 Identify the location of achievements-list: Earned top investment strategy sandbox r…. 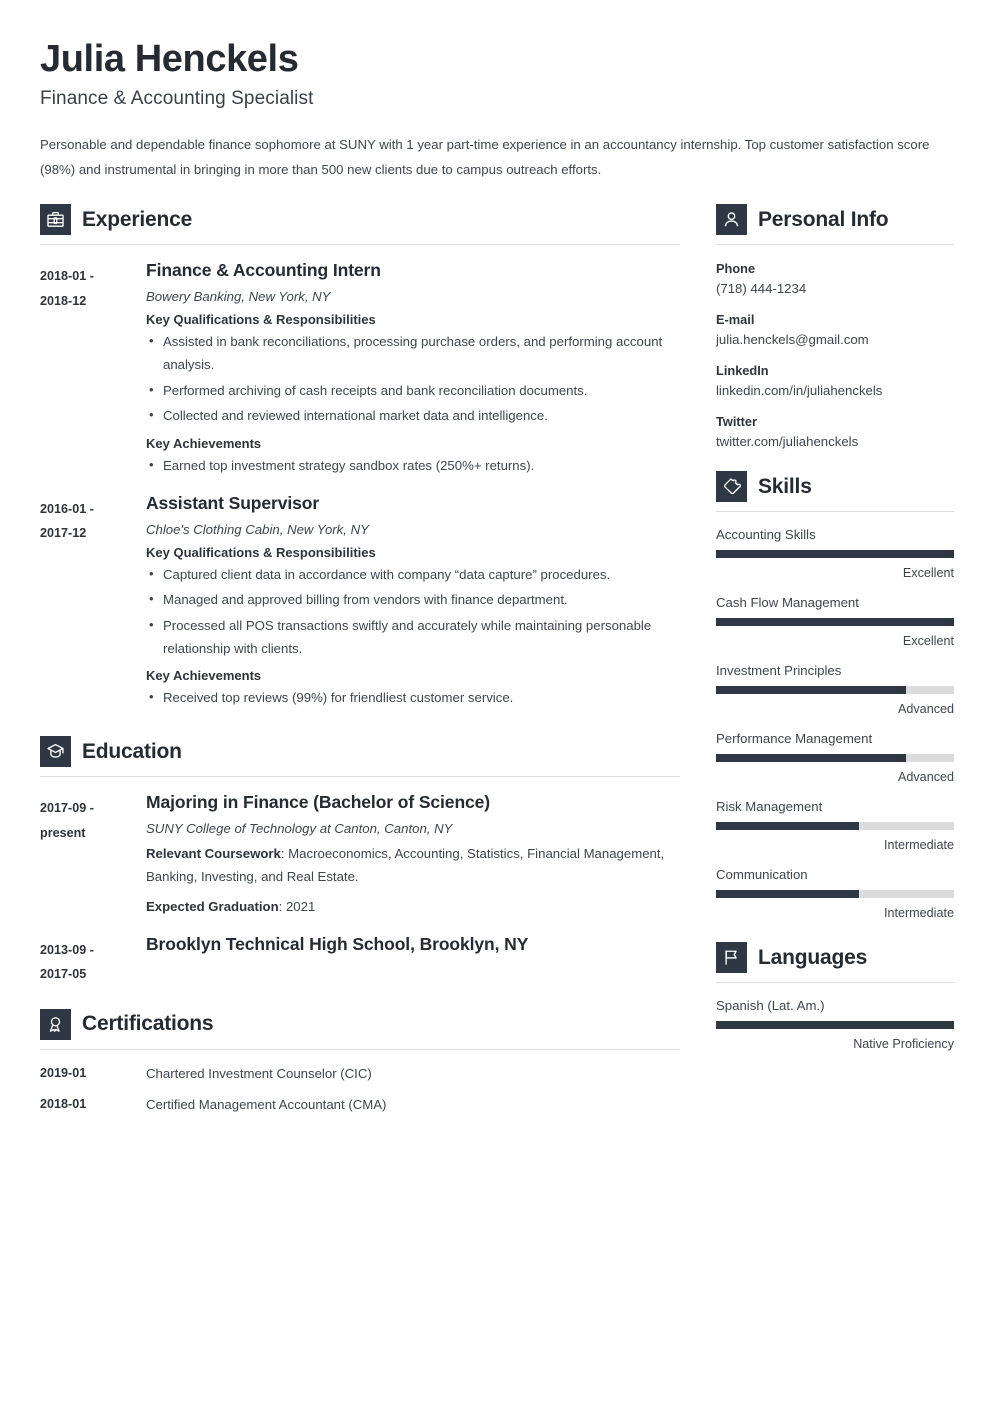
(413, 466).